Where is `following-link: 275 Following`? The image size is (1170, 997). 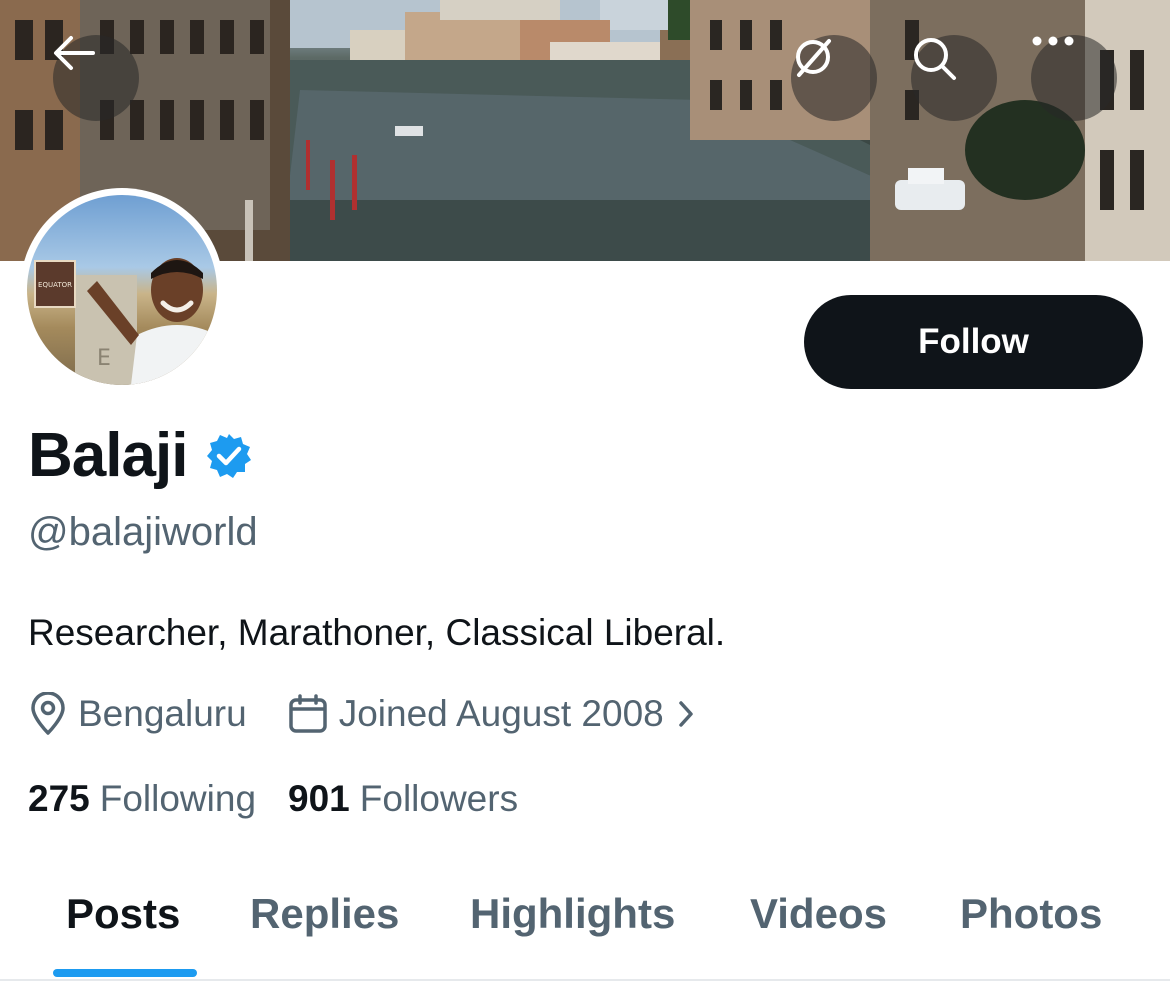
following-link: 275 Following is located at coordinates (142, 799).